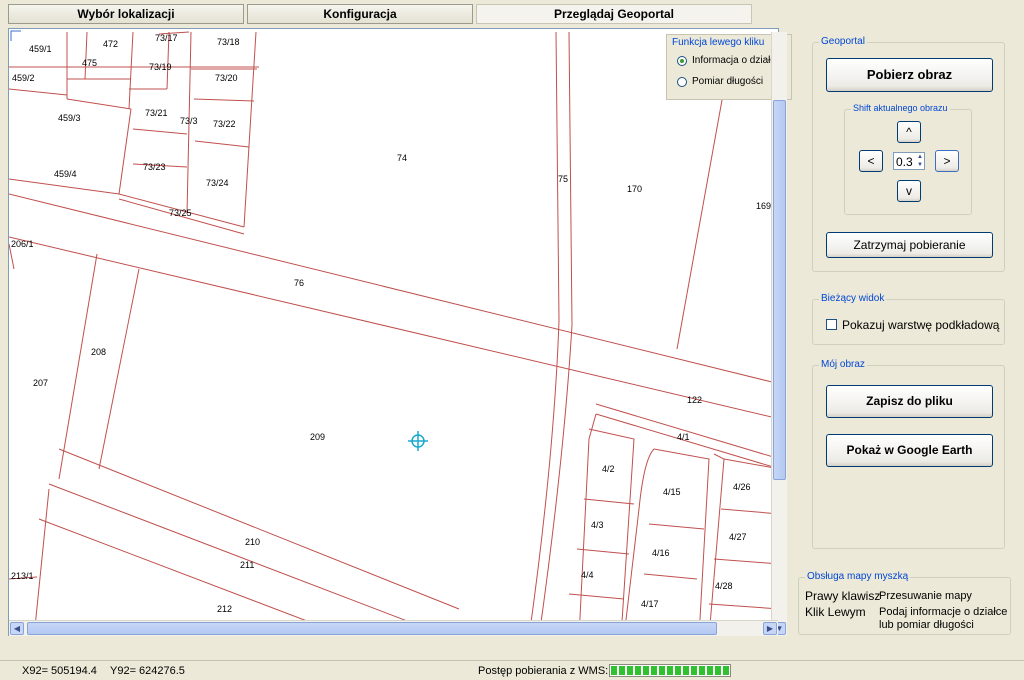  I want to click on parcel-label: 73/20, so click(226, 78).